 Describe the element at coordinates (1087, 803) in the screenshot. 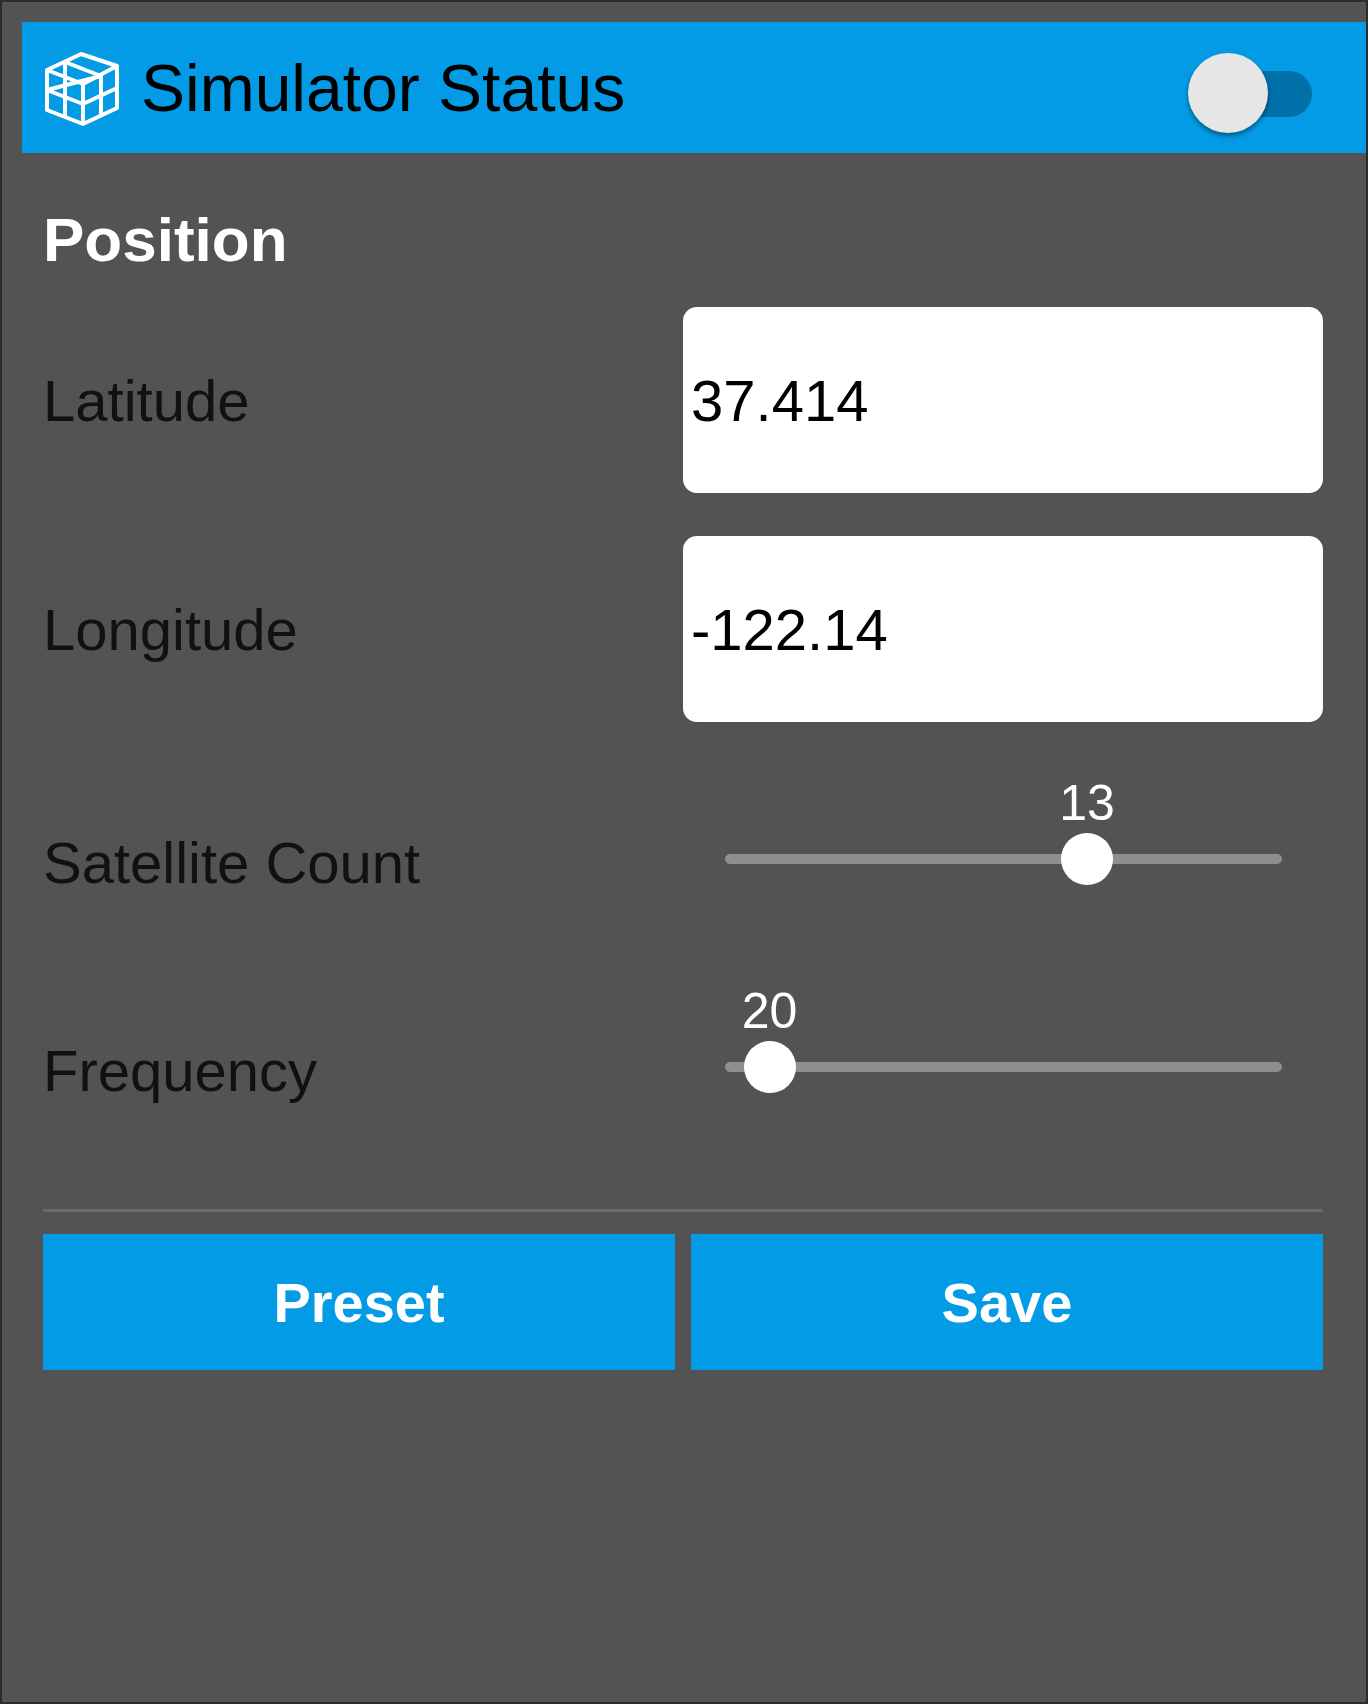

I see `slider-value: 13` at that location.